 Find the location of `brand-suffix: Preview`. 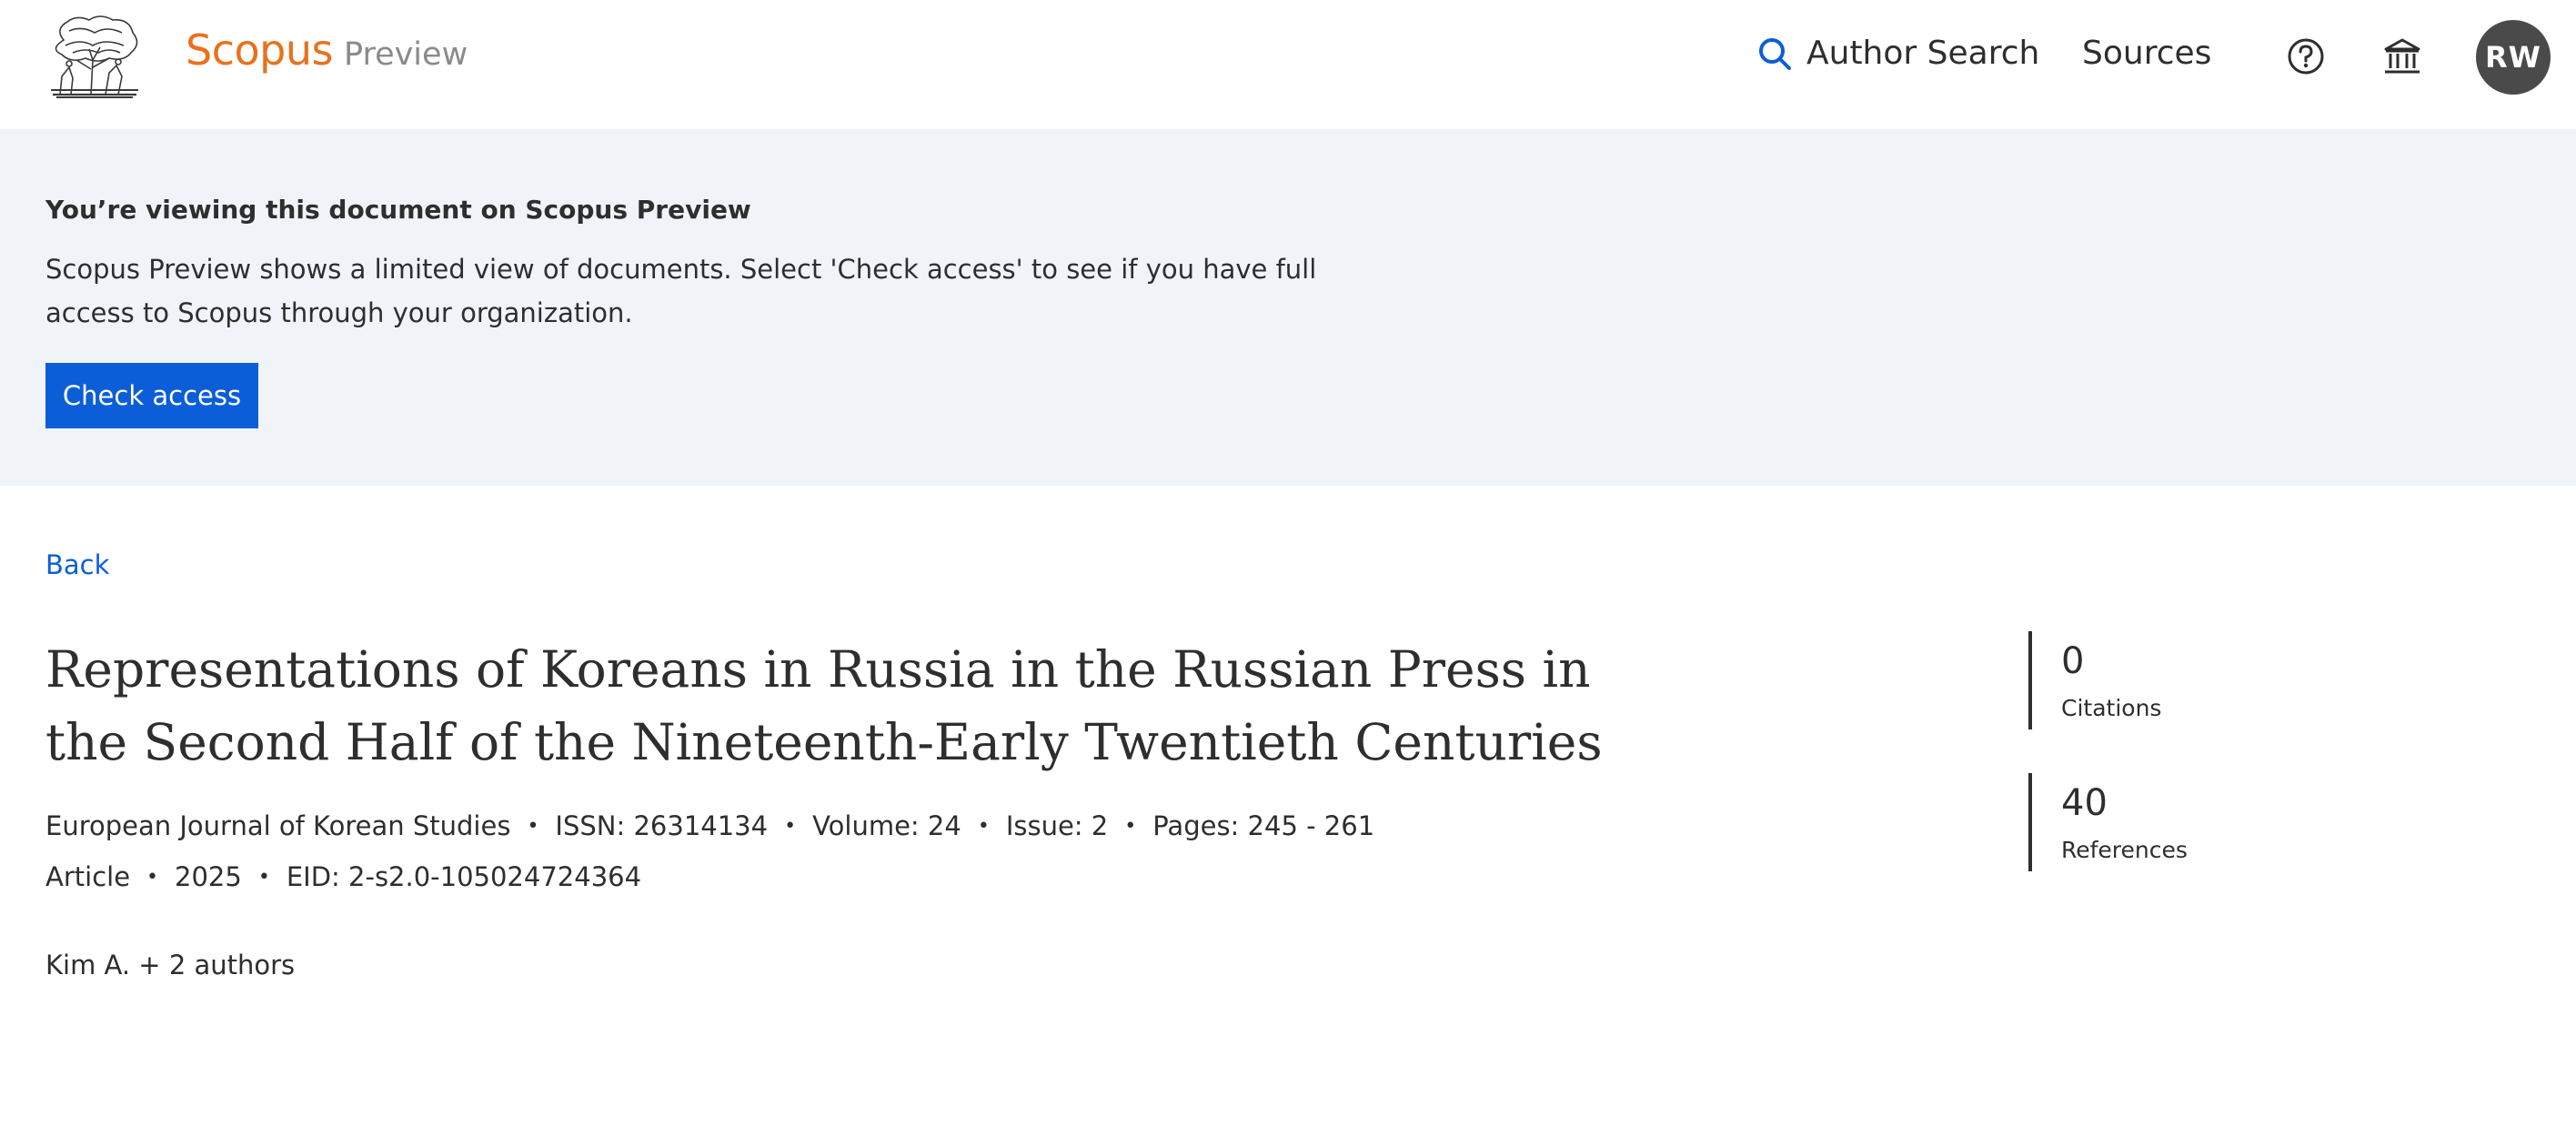

brand-suffix: Preview is located at coordinates (405, 54).